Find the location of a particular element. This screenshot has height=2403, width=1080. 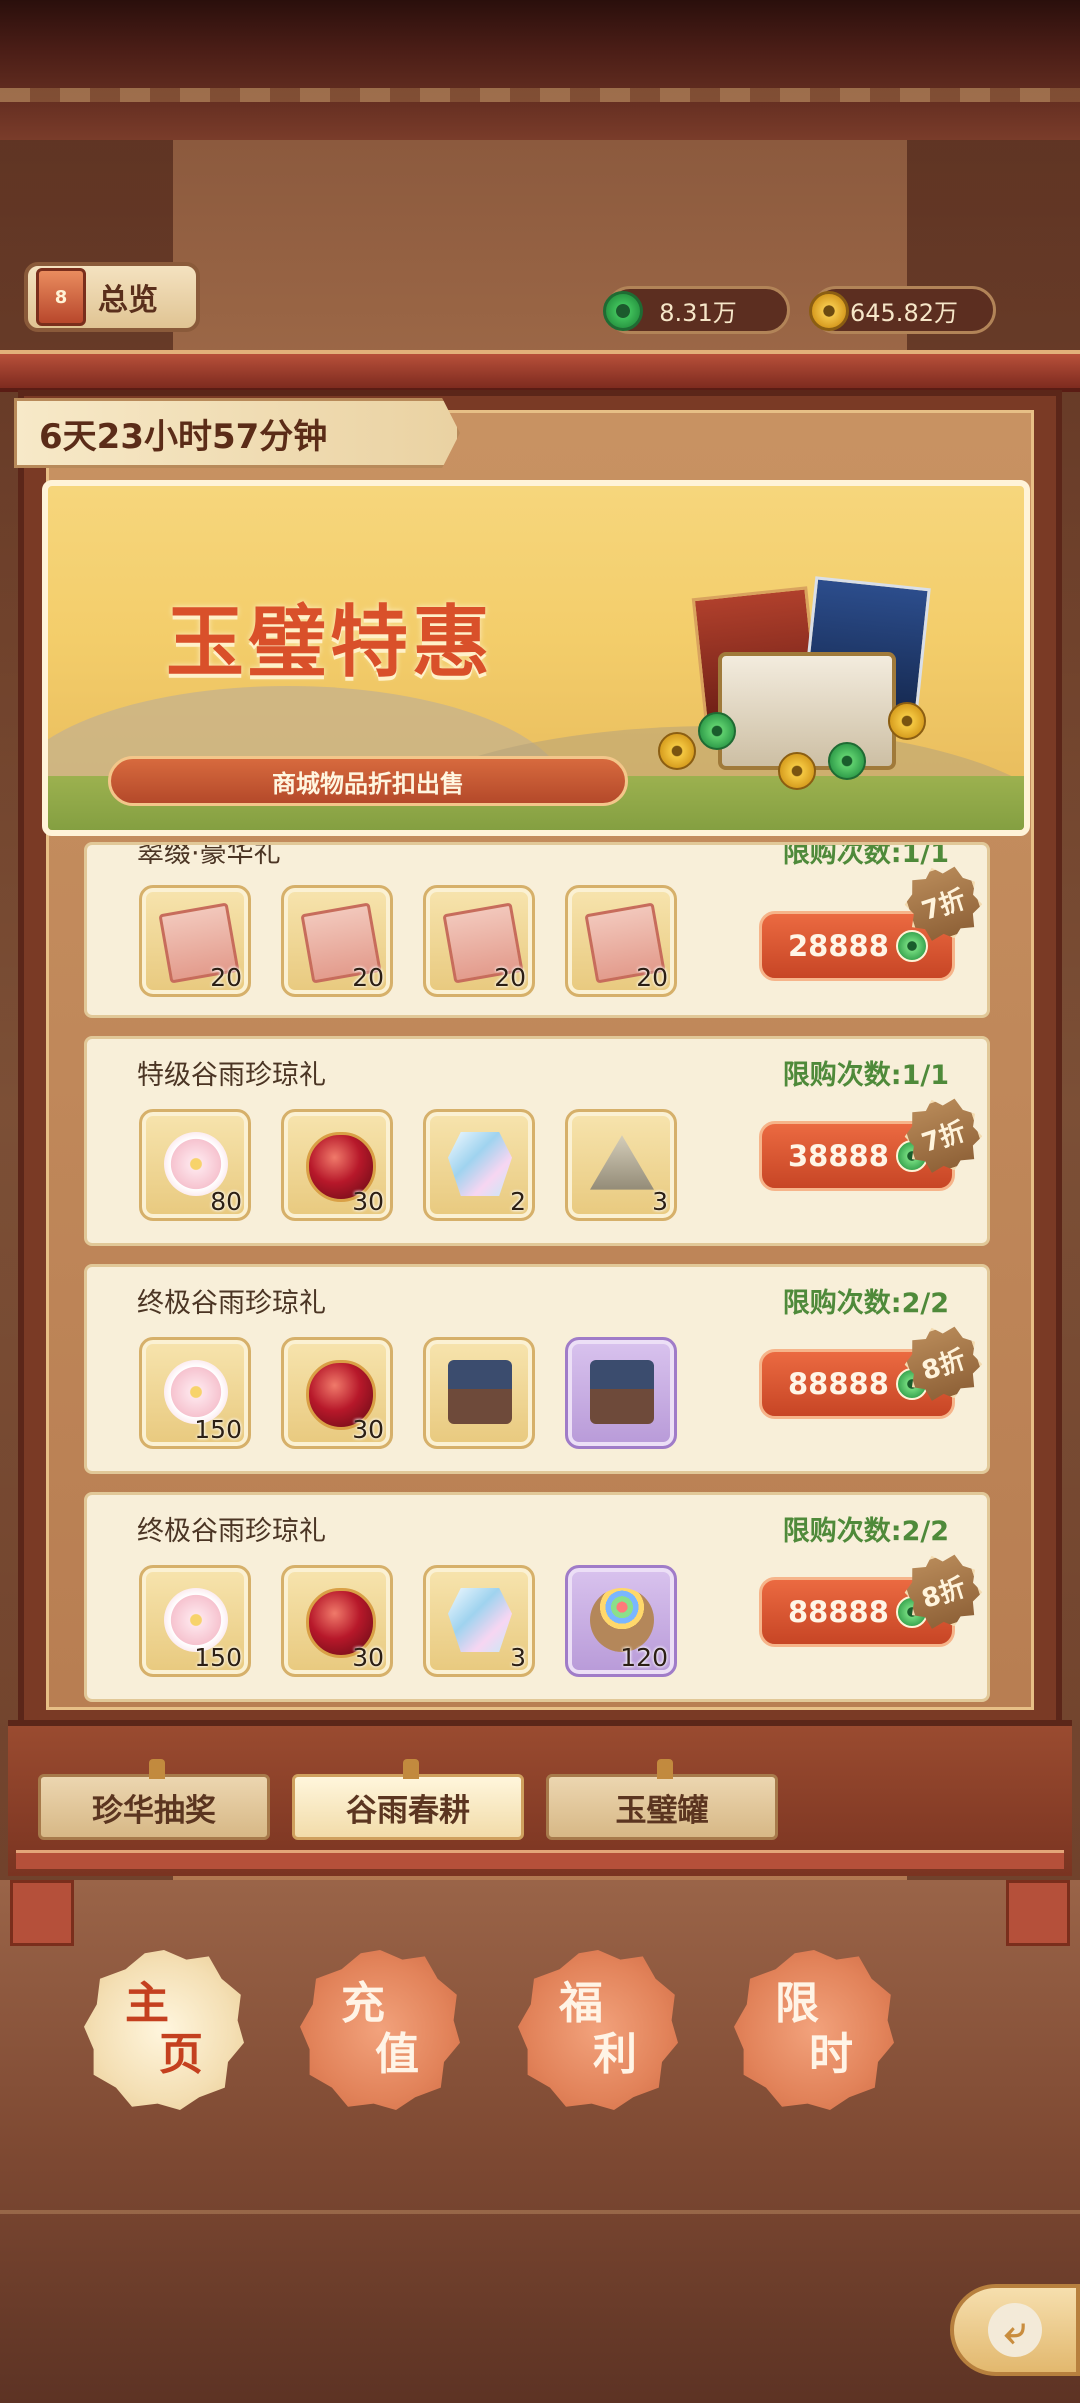

tab-label: 谷雨春耕 is located at coordinates (408, 1810).